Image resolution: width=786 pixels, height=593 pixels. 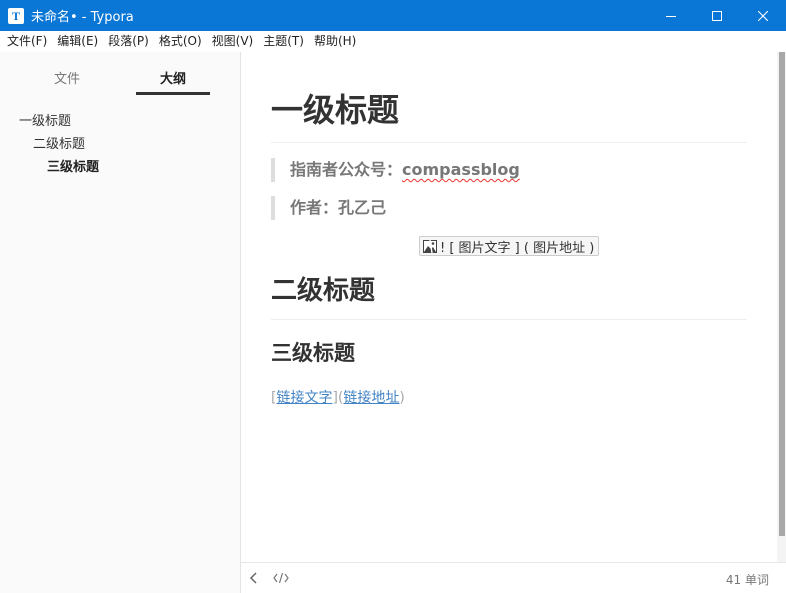 What do you see at coordinates (27, 41) in the screenshot?
I see `menu-file: 文件(F)` at bounding box center [27, 41].